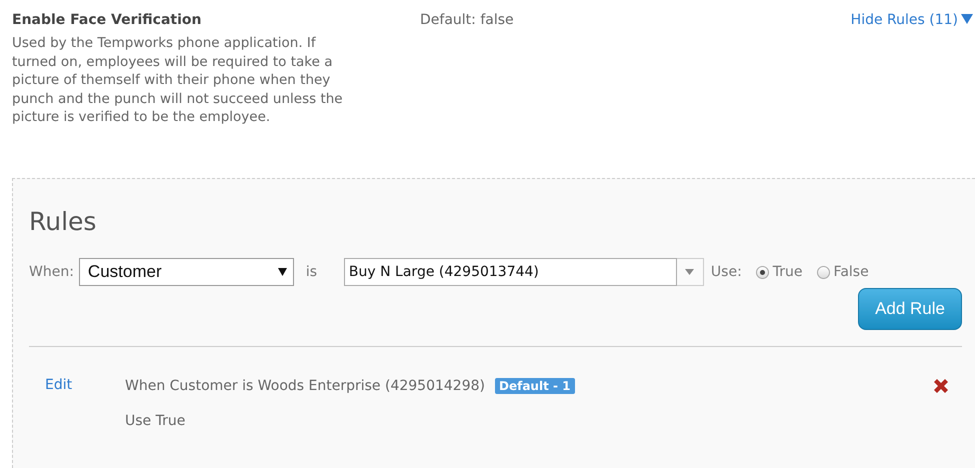 The width and height of the screenshot is (975, 468). What do you see at coordinates (941, 386) in the screenshot?
I see `delete-icon` at bounding box center [941, 386].